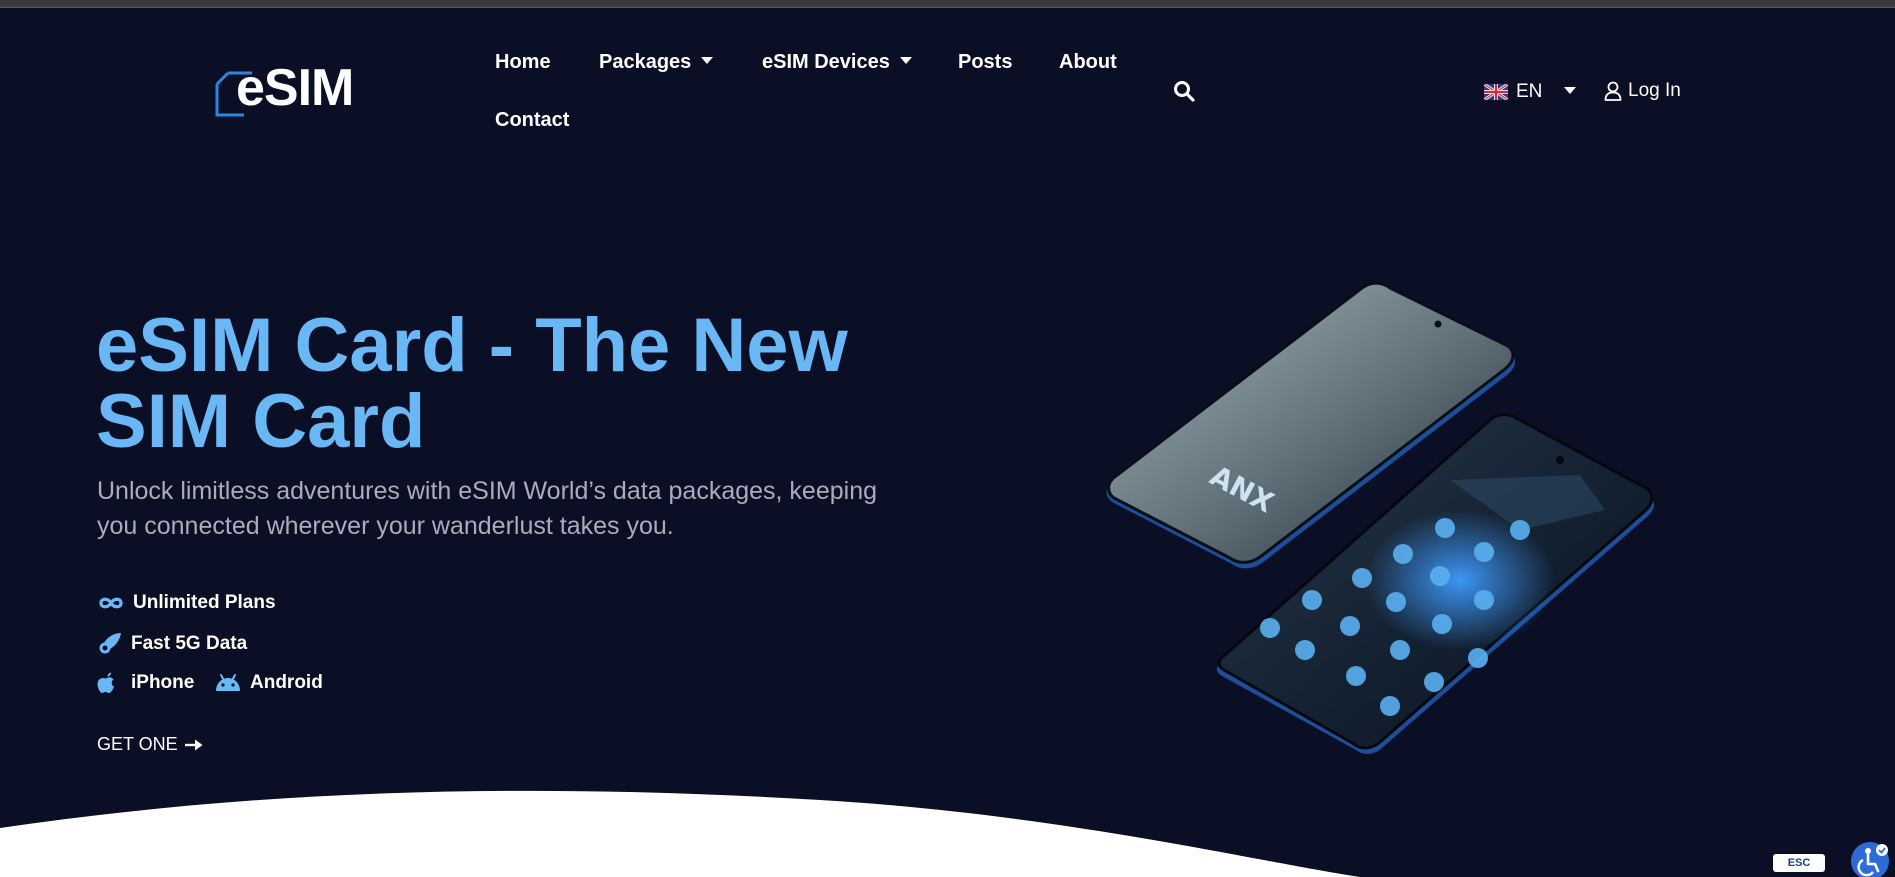 The width and height of the screenshot is (1895, 877). I want to click on rocket-icon, so click(110, 643).